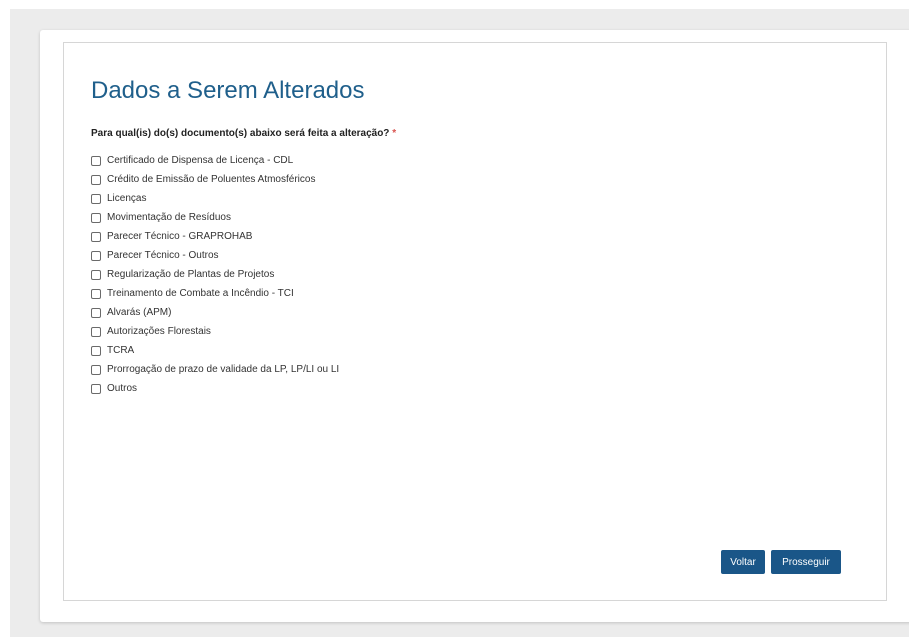  I want to click on option-treinamento-tci: Treinamento de Combate a Incêndio - TCI, so click(215, 293).